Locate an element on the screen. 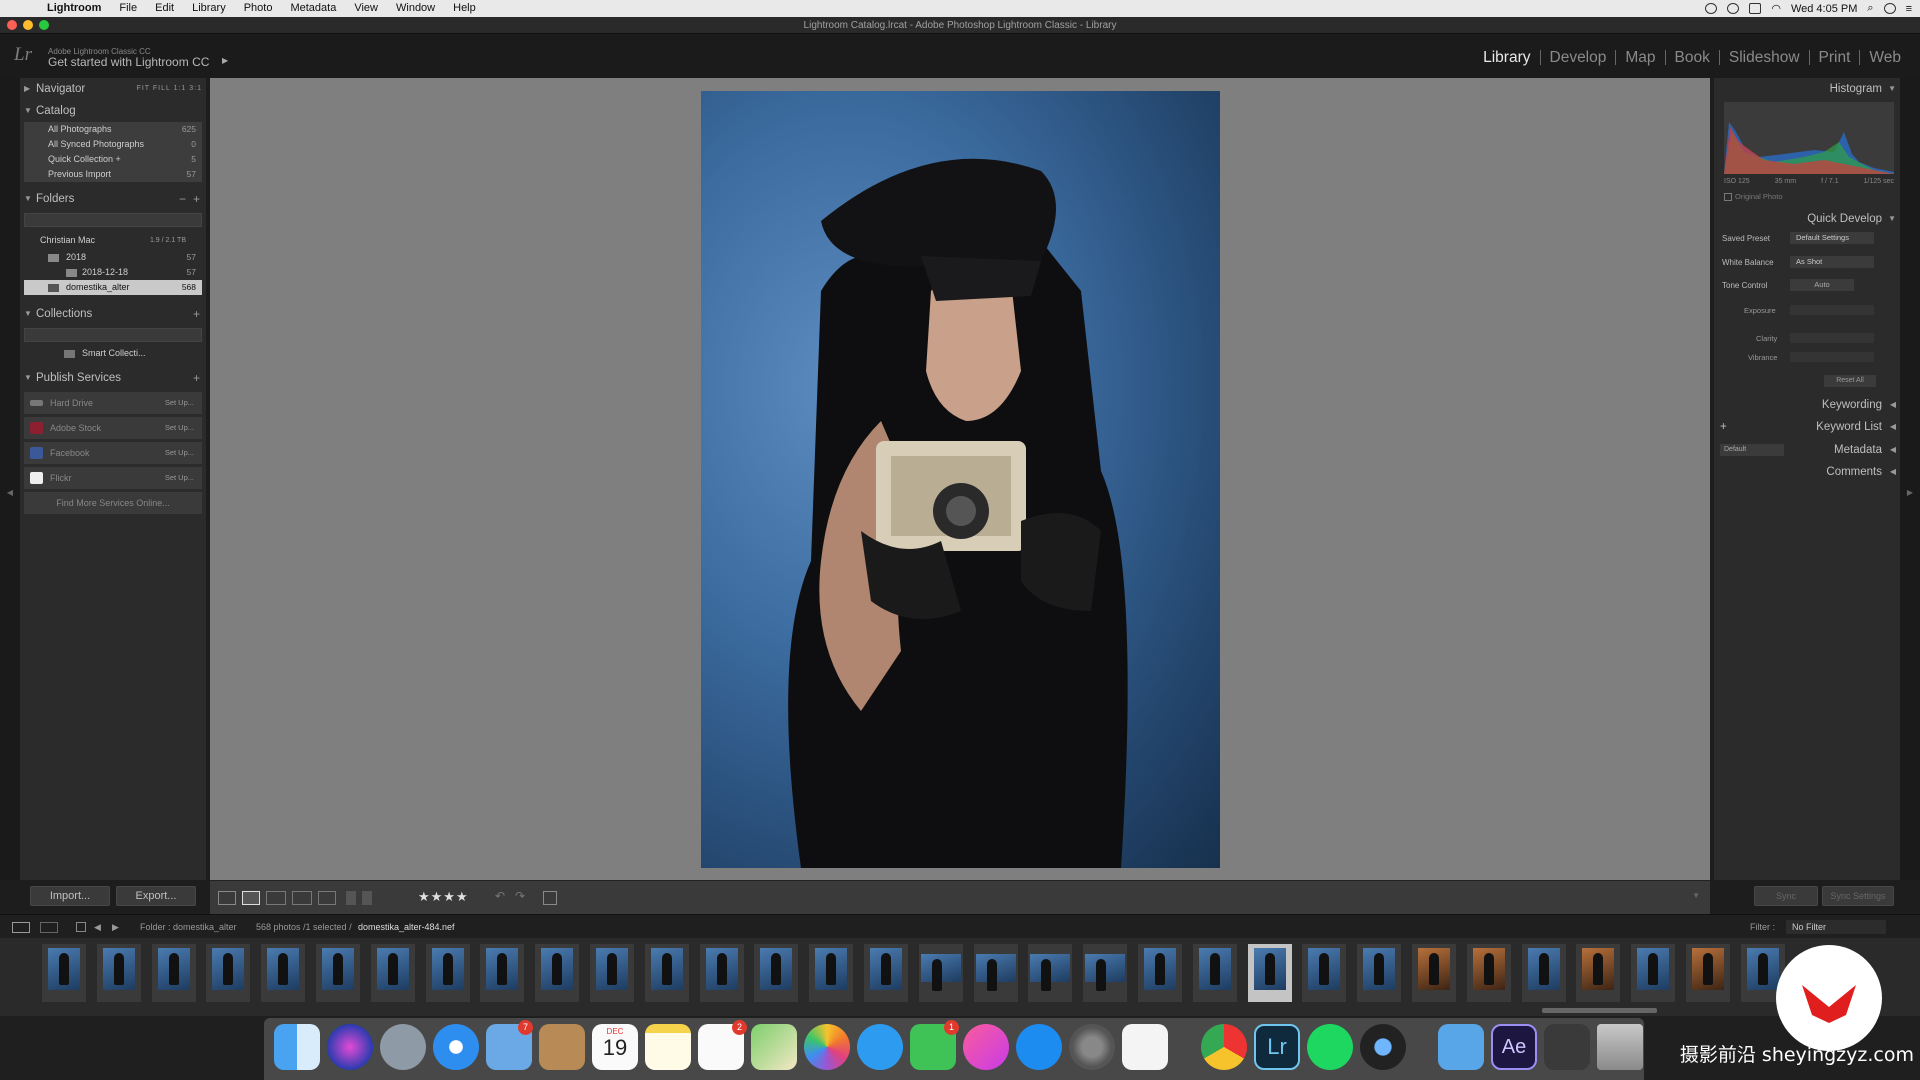 This screenshot has height=1080, width=1920. minimize-icon is located at coordinates (28, 25).